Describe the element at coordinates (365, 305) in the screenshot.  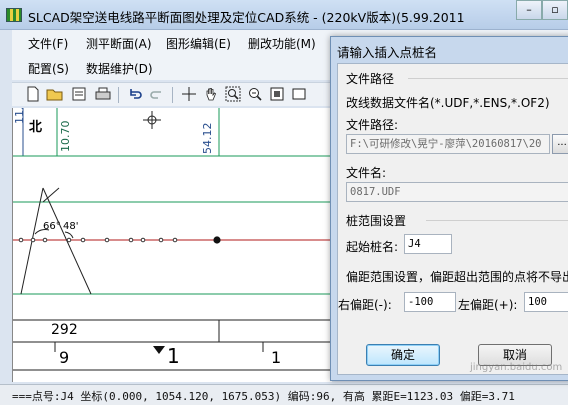
I see `right-offset-label: 右偏距(-):` at that location.